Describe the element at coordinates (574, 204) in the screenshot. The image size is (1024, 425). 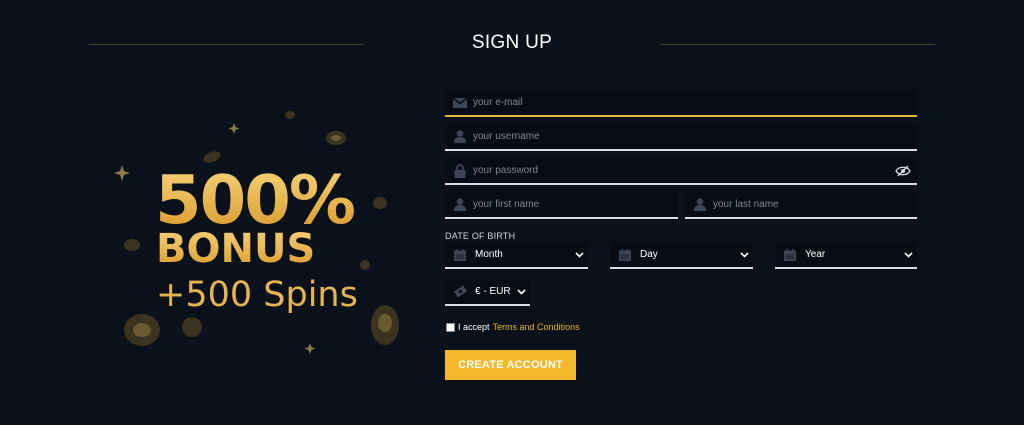
I see `first-name-input` at that location.